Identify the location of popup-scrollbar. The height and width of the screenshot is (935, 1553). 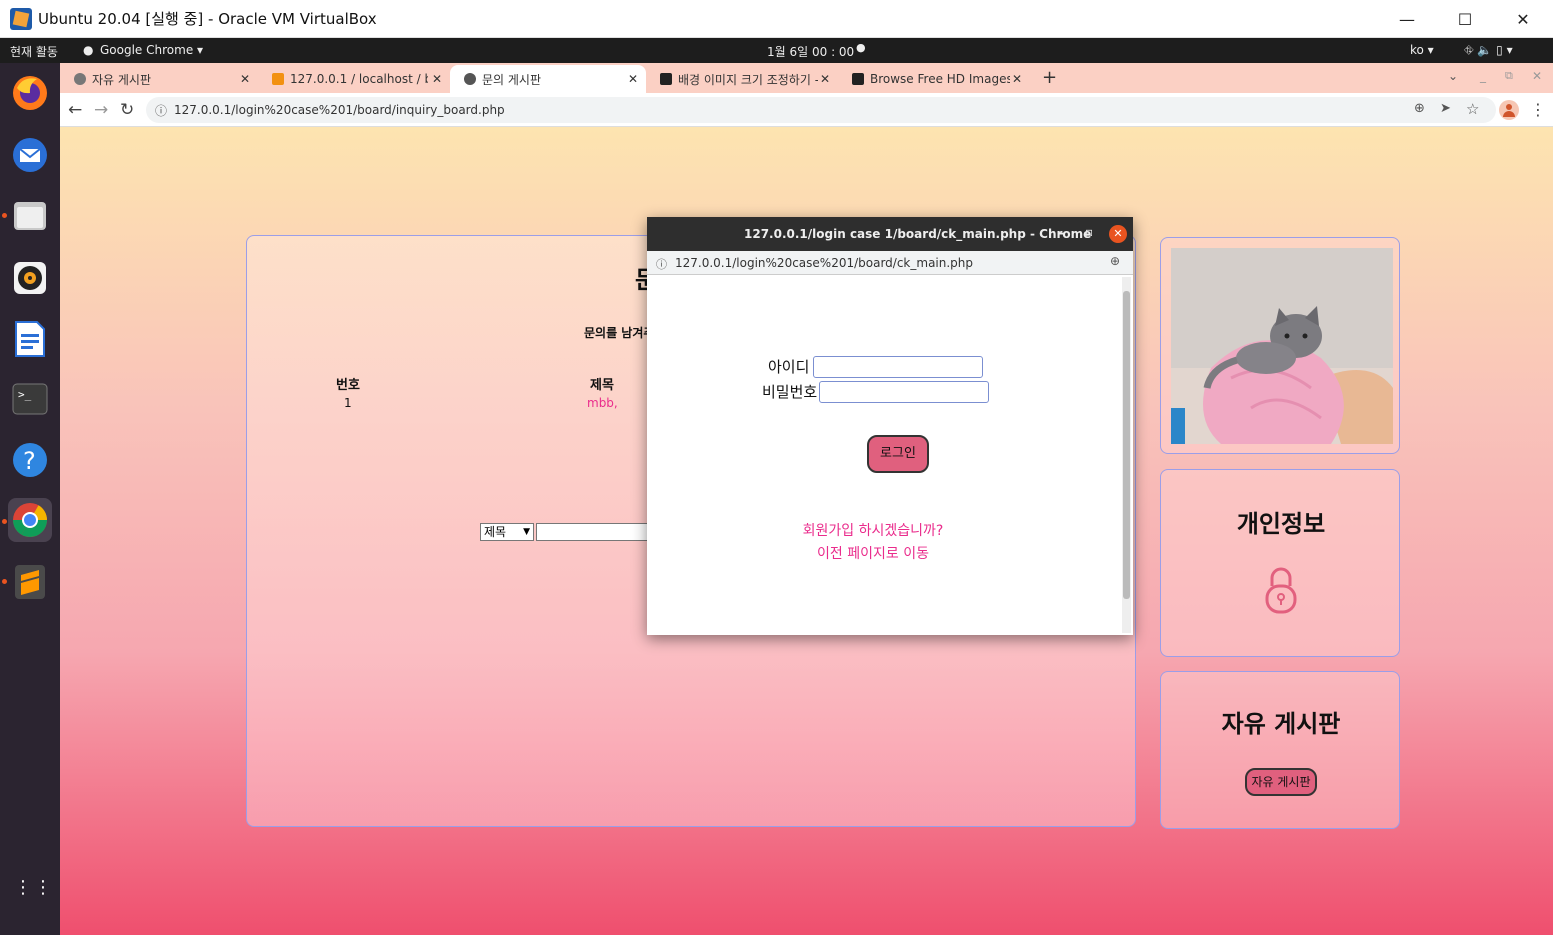
(1126, 455).